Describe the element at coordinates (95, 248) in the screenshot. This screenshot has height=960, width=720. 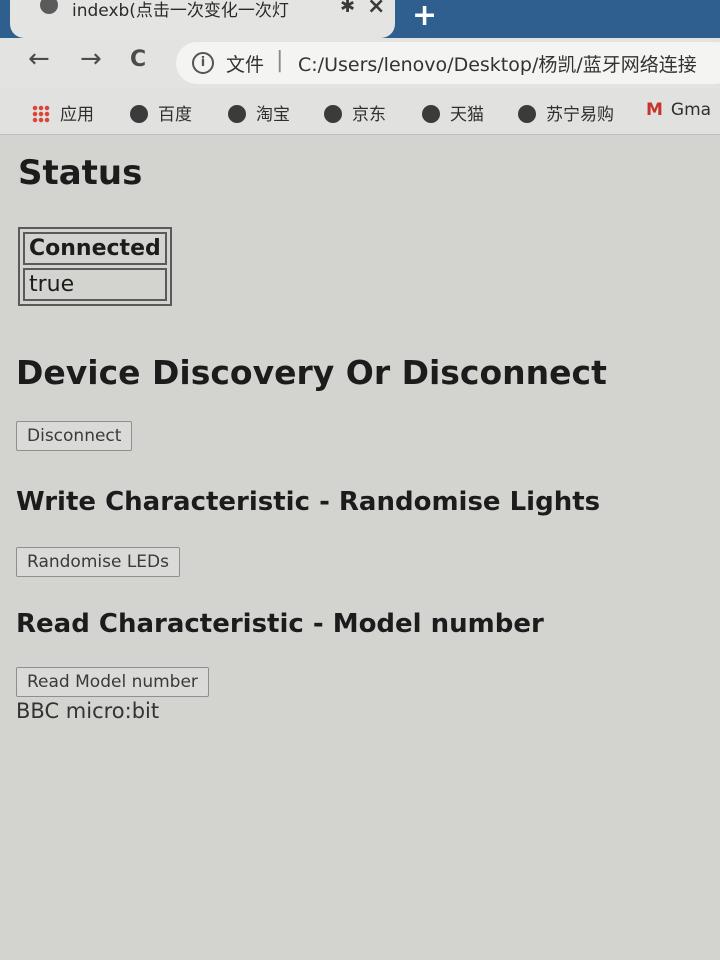
I see `status-table-header: Connected` at that location.